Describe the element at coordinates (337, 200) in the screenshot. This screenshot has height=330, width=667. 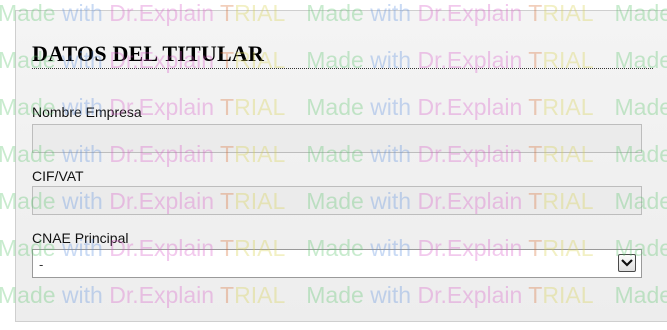
I see `cif-vat-input` at that location.